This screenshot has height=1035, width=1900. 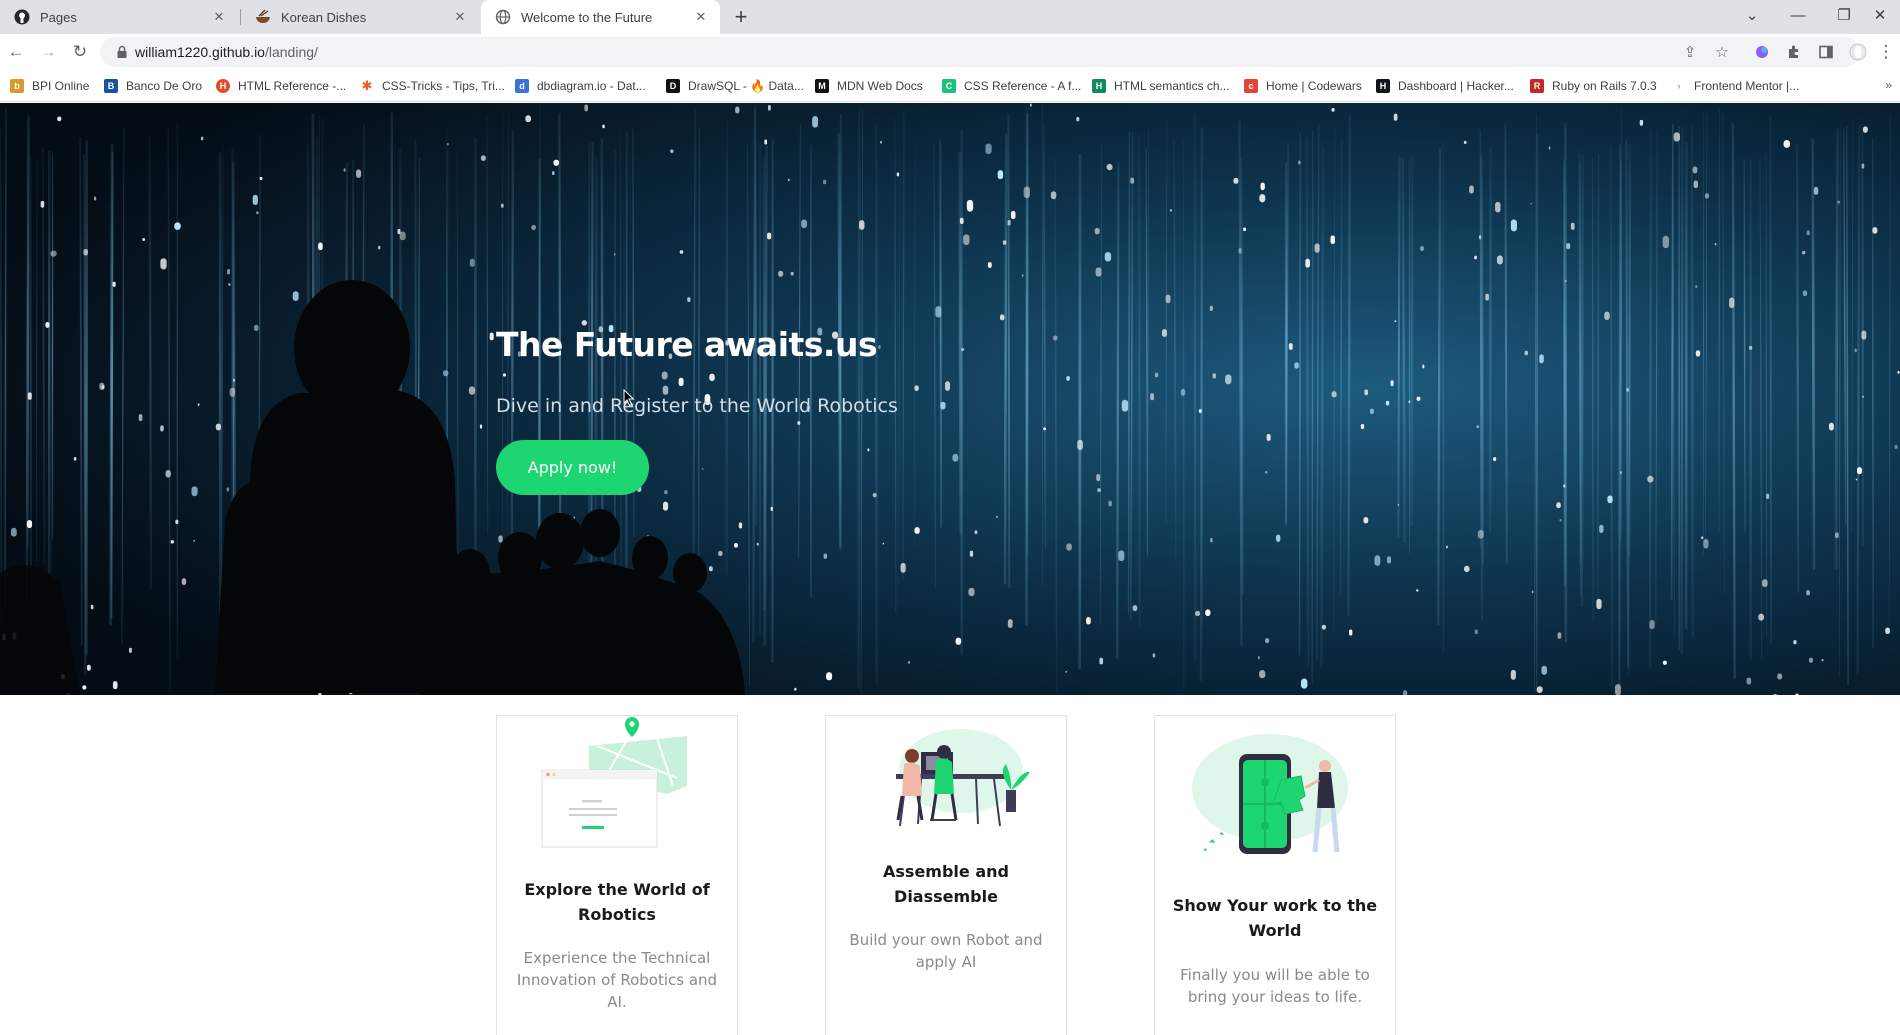 I want to click on phone-puzzle-illustration, so click(x=1270, y=794).